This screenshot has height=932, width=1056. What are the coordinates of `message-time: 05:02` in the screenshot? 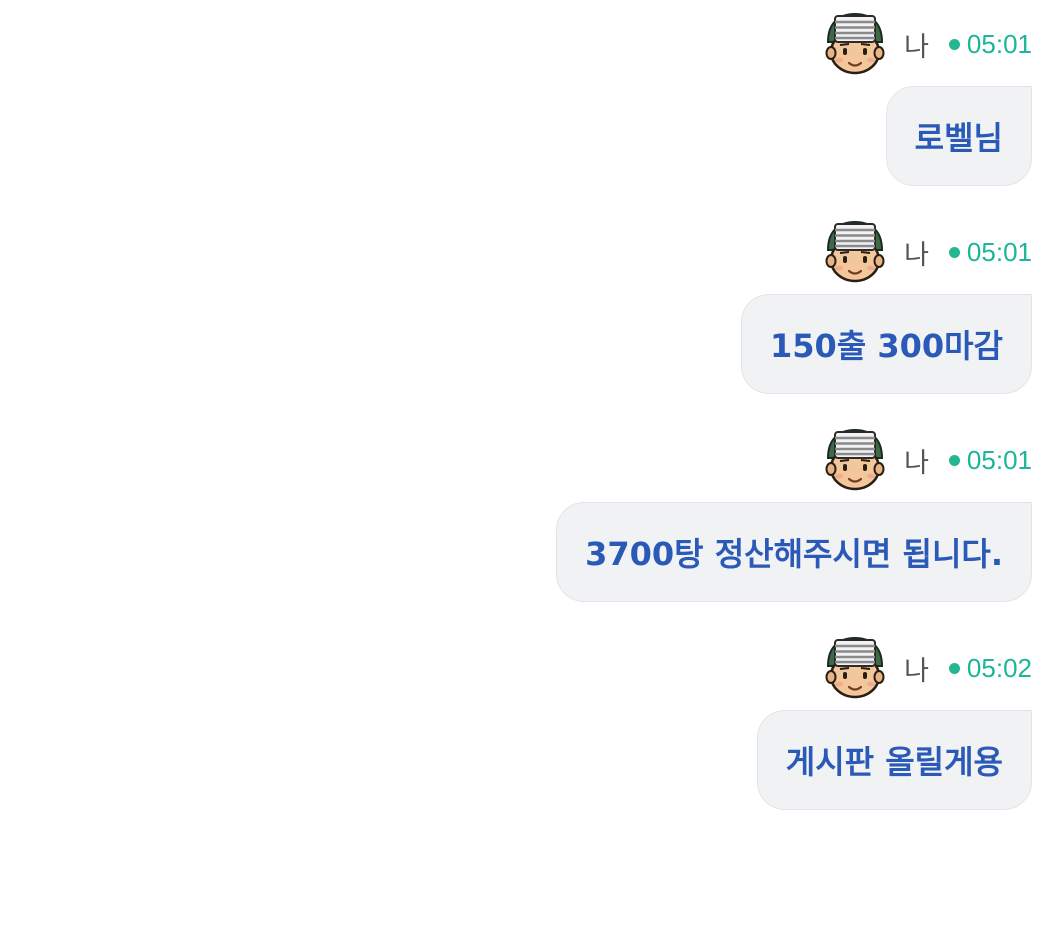 It's located at (990, 668).